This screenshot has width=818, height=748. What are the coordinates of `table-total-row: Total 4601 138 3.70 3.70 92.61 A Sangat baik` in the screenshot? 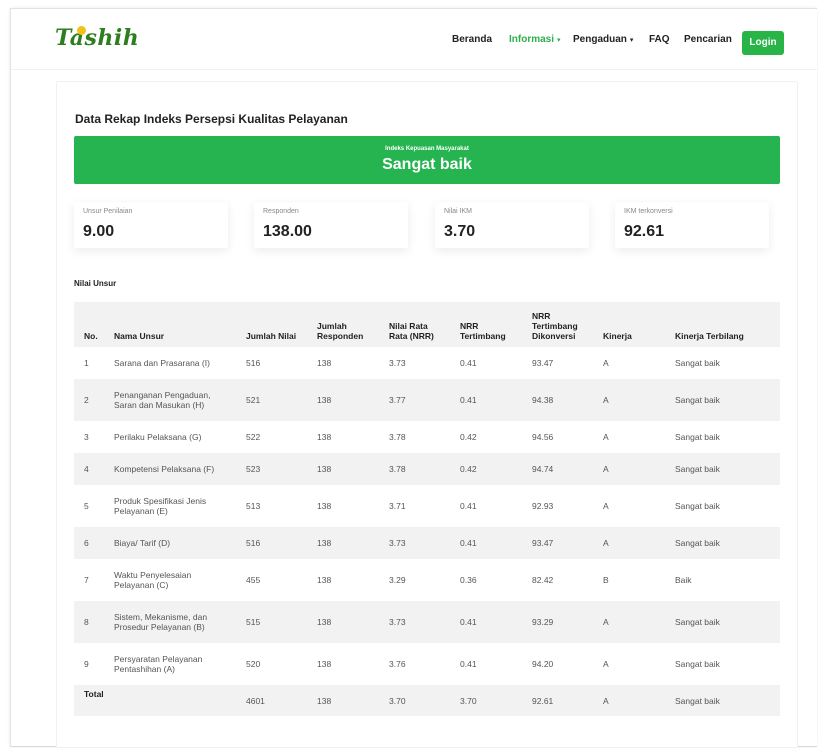 It's located at (427, 700).